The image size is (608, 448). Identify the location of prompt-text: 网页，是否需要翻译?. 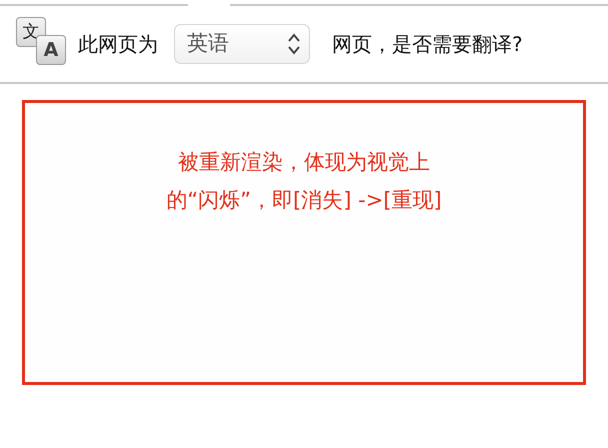
(427, 44).